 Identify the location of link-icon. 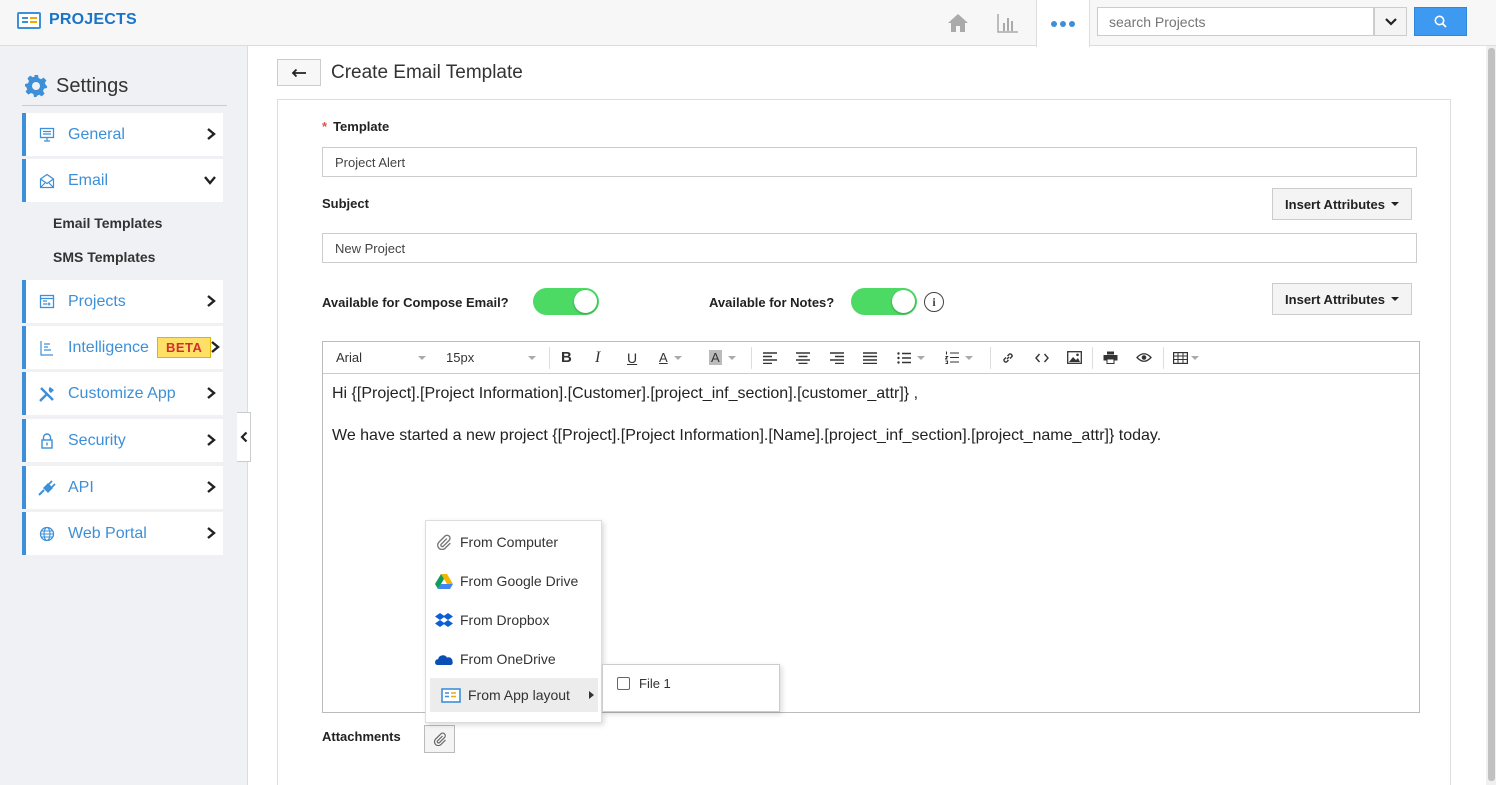
(1008, 357).